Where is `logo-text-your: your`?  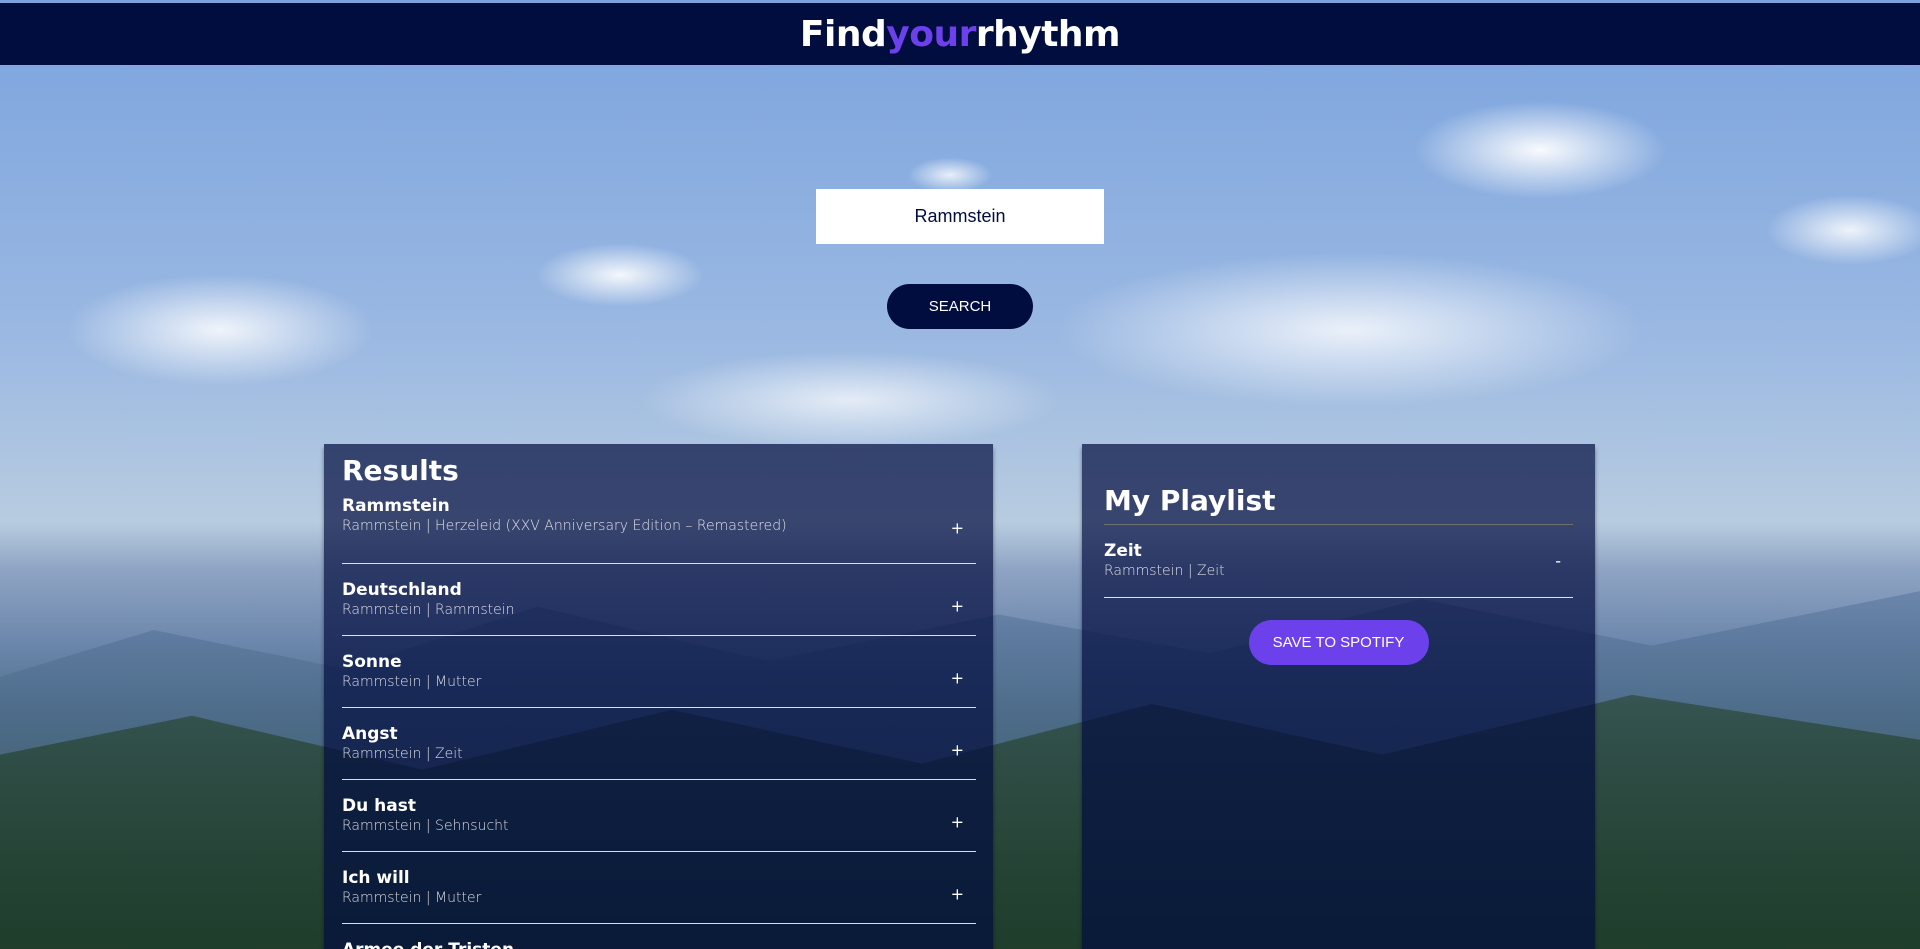
logo-text-your: your is located at coordinates (931, 34).